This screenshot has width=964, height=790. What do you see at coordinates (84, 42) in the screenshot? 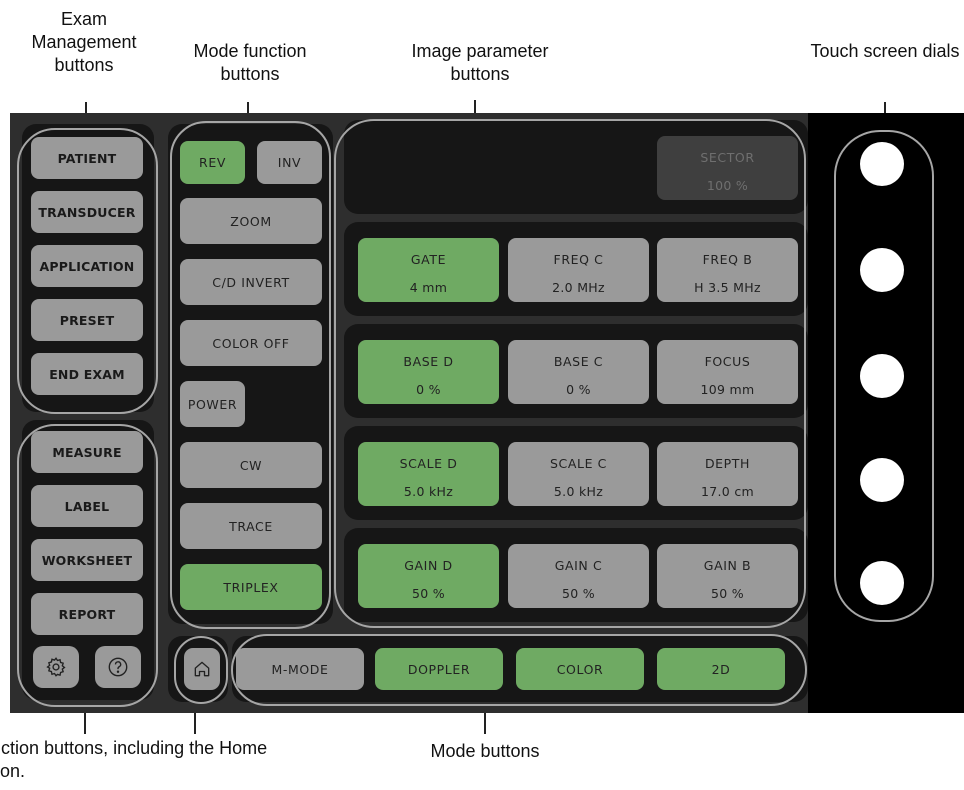
I see `callout-exam-management: Exam Management buttons` at bounding box center [84, 42].